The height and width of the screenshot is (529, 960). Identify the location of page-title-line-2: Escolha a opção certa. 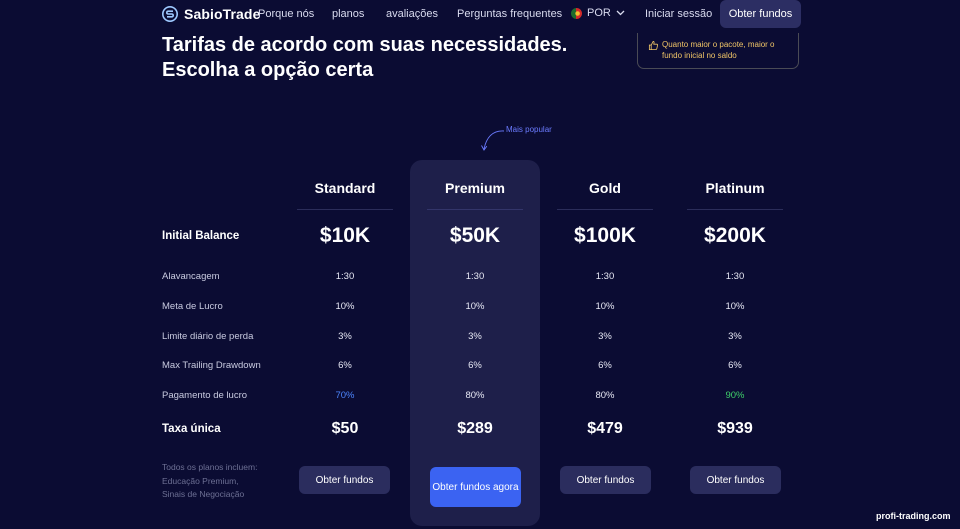
(268, 70).